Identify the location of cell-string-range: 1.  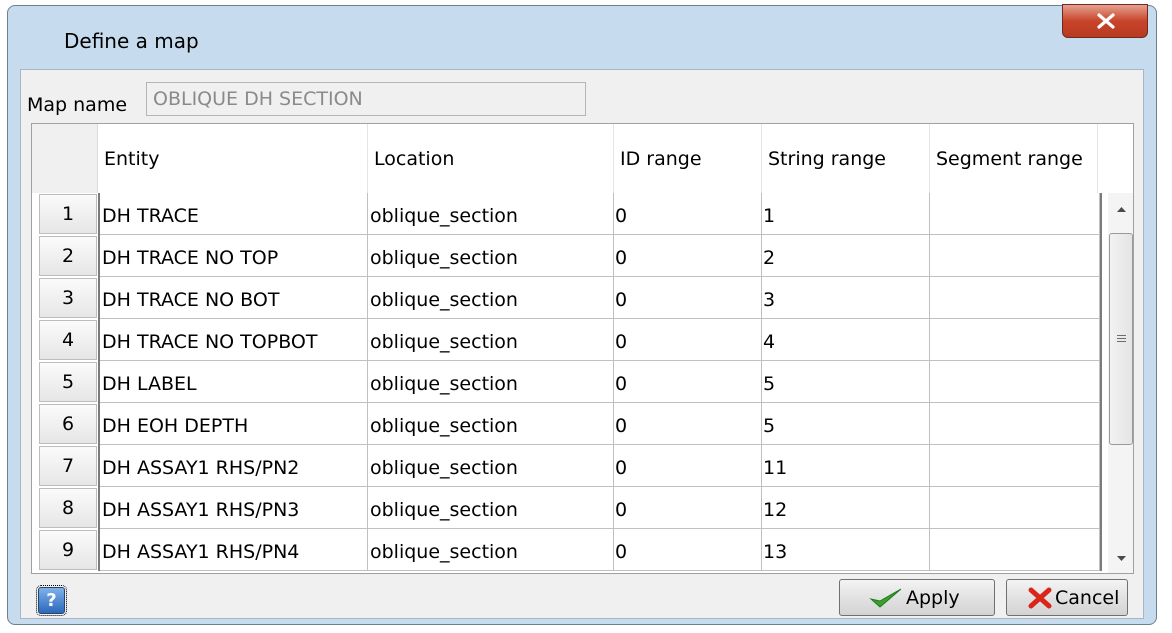
(846, 214).